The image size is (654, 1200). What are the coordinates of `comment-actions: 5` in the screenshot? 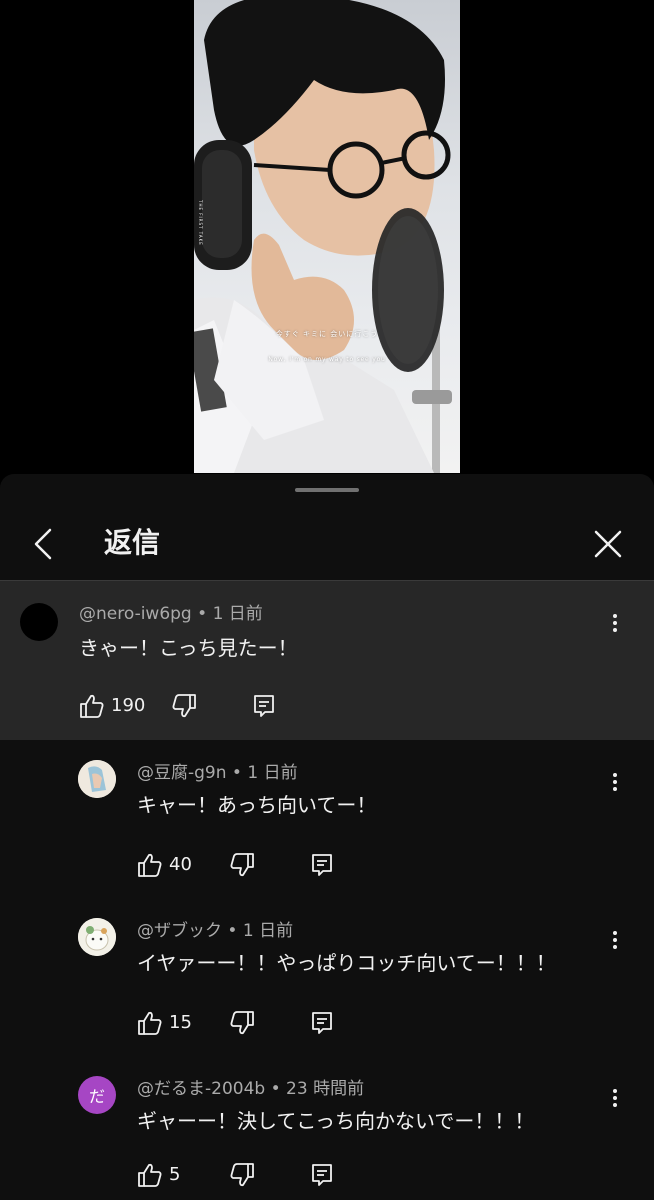 It's located at (247, 1175).